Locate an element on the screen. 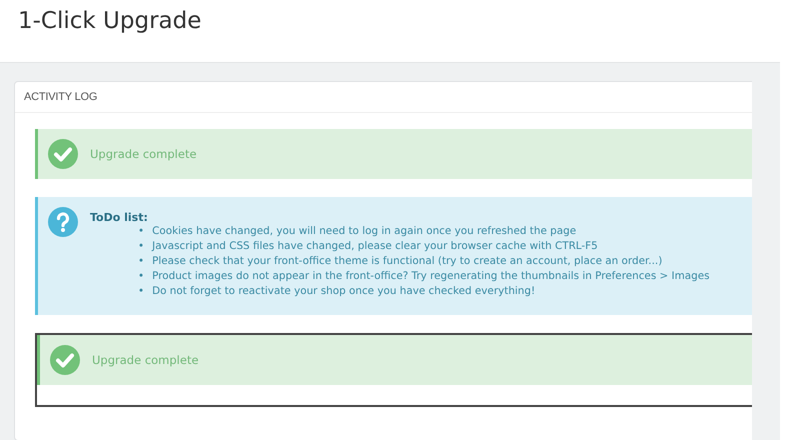 This screenshot has height=440, width=798. panel-heading: ACTIVITY LOG is located at coordinates (383, 97).